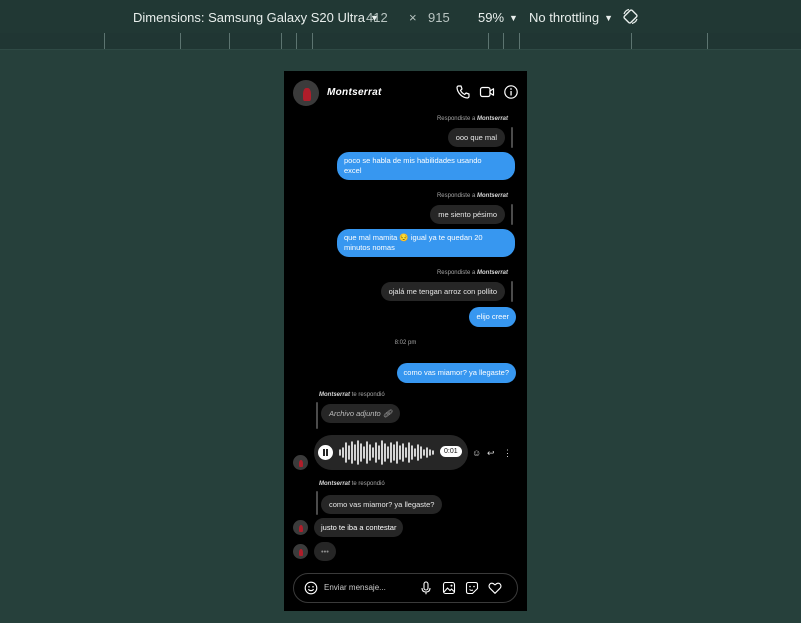  I want to click on message-line: poco se habla de mis habilidades usando, so click(413, 160).